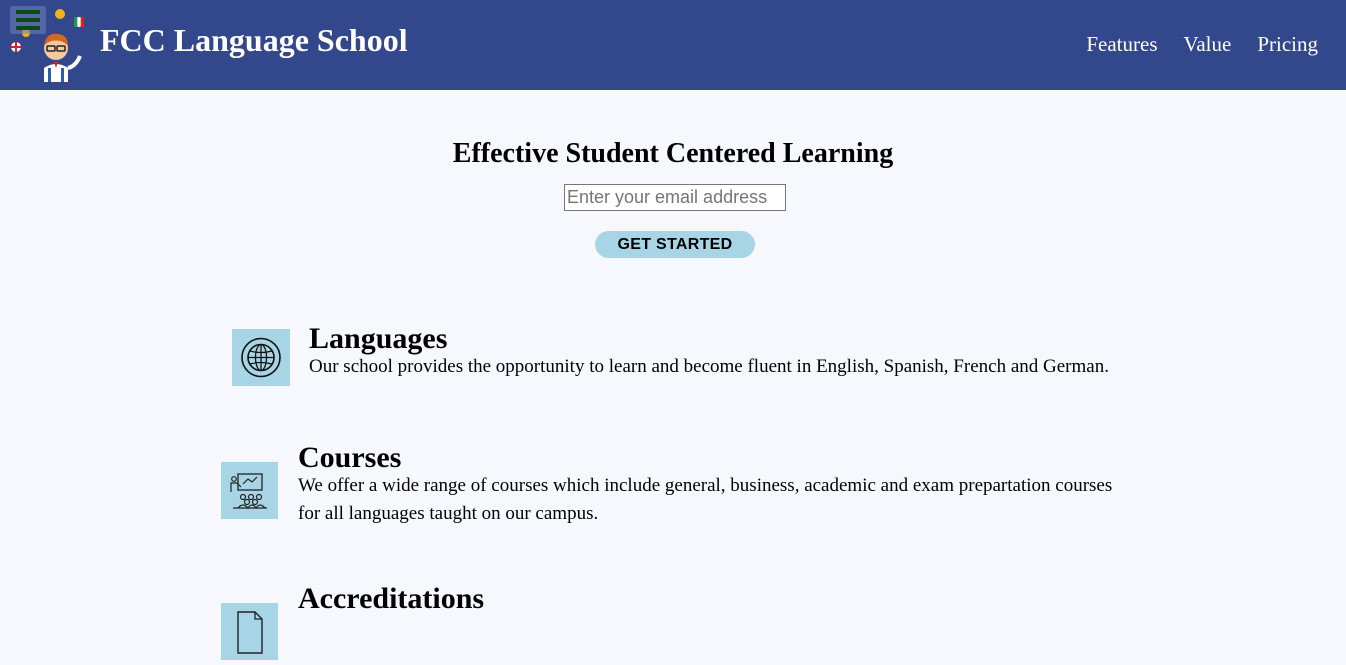  I want to click on nav-link-value: Value, so click(1208, 44).